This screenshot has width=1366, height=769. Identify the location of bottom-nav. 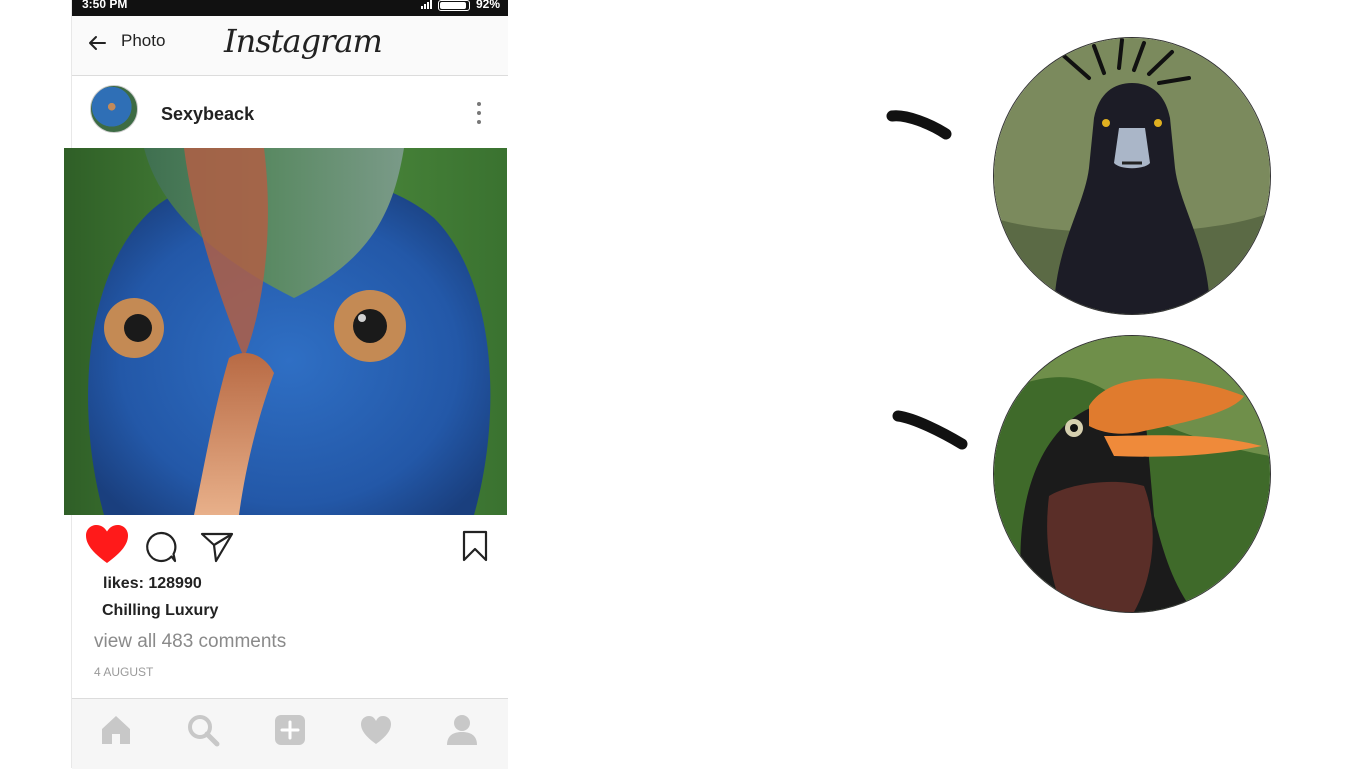
(290, 733).